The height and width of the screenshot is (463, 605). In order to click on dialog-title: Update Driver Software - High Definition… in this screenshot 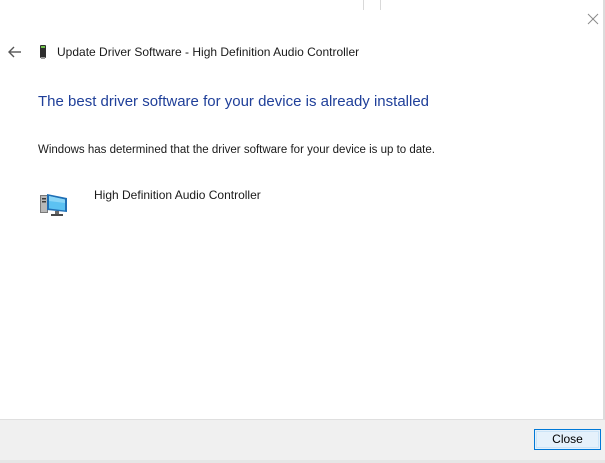, I will do `click(208, 52)`.